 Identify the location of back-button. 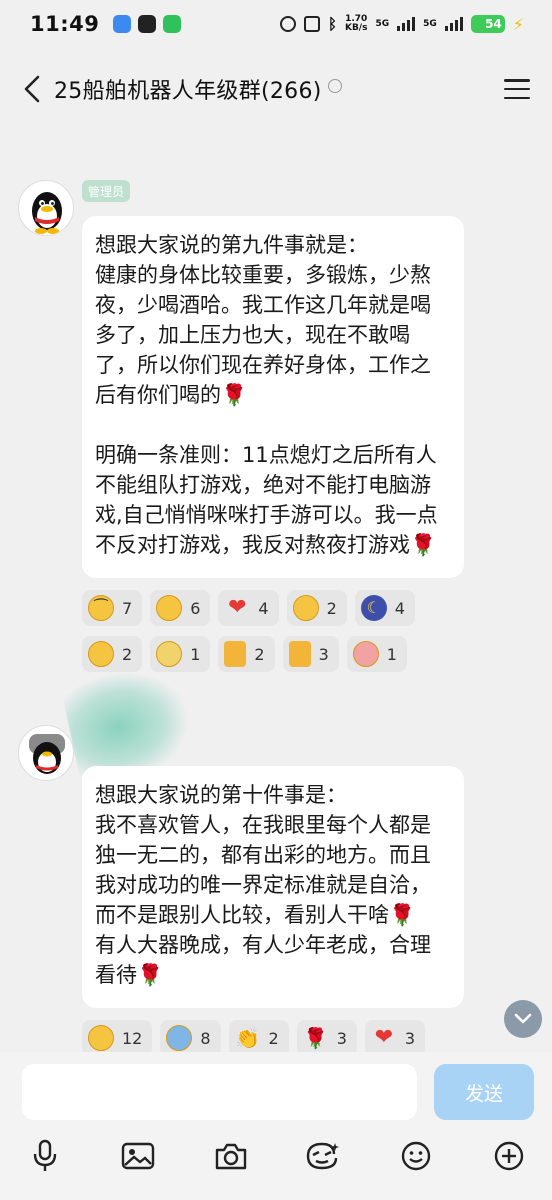
(32, 89).